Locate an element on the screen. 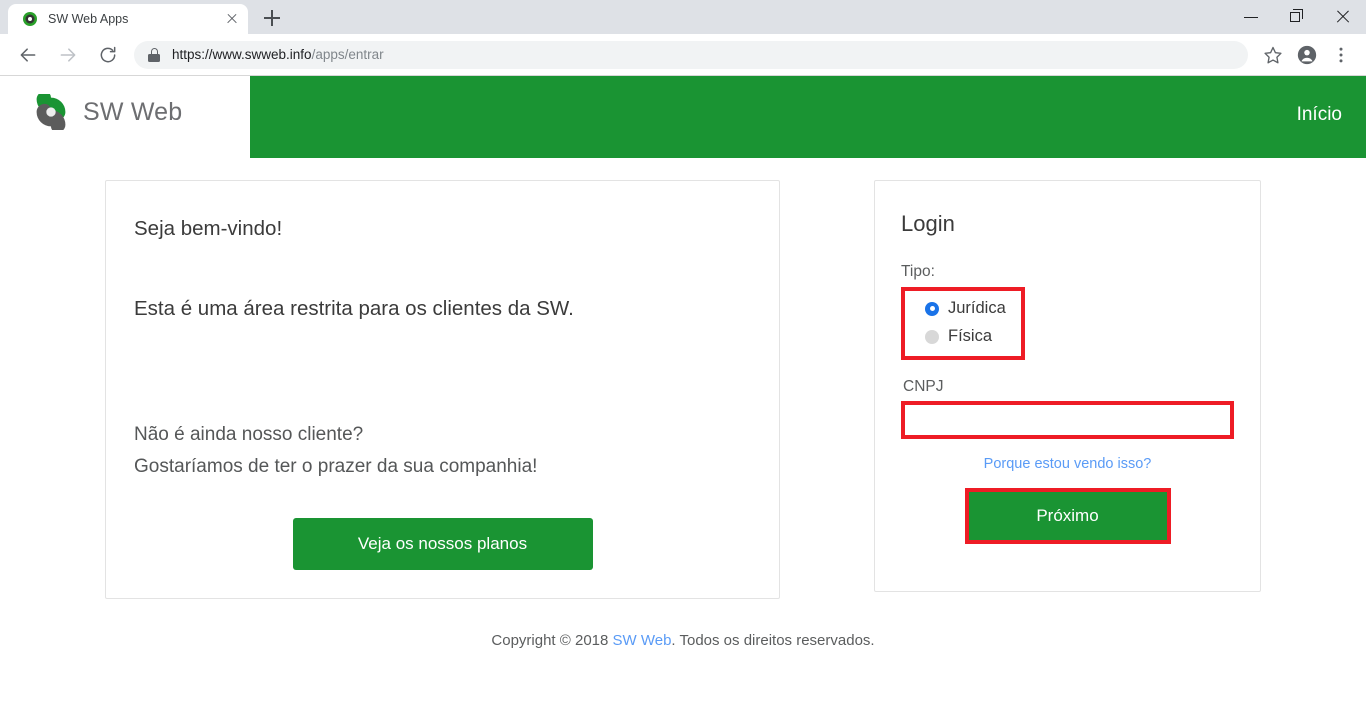  new-tab-button is located at coordinates (272, 18).